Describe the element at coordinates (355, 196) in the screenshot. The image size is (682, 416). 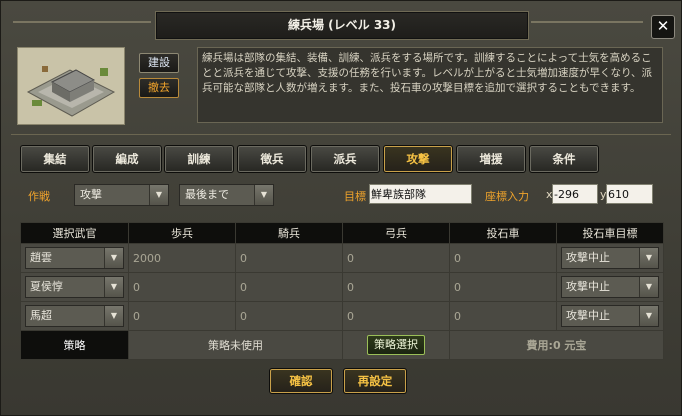
I see `target-label: 目標` at that location.